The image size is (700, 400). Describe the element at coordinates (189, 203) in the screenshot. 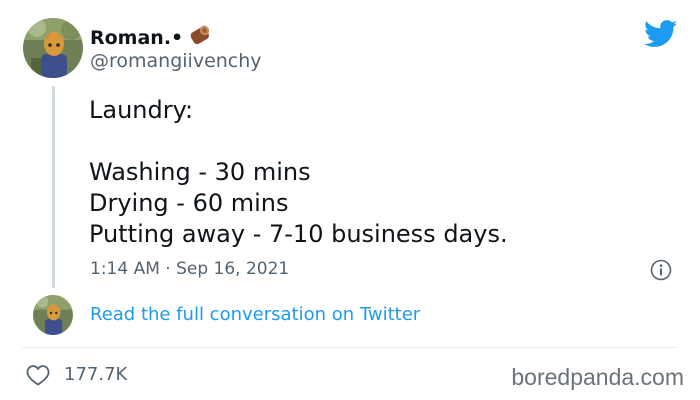

I see `tweet-line: Drying - 60 mins` at that location.